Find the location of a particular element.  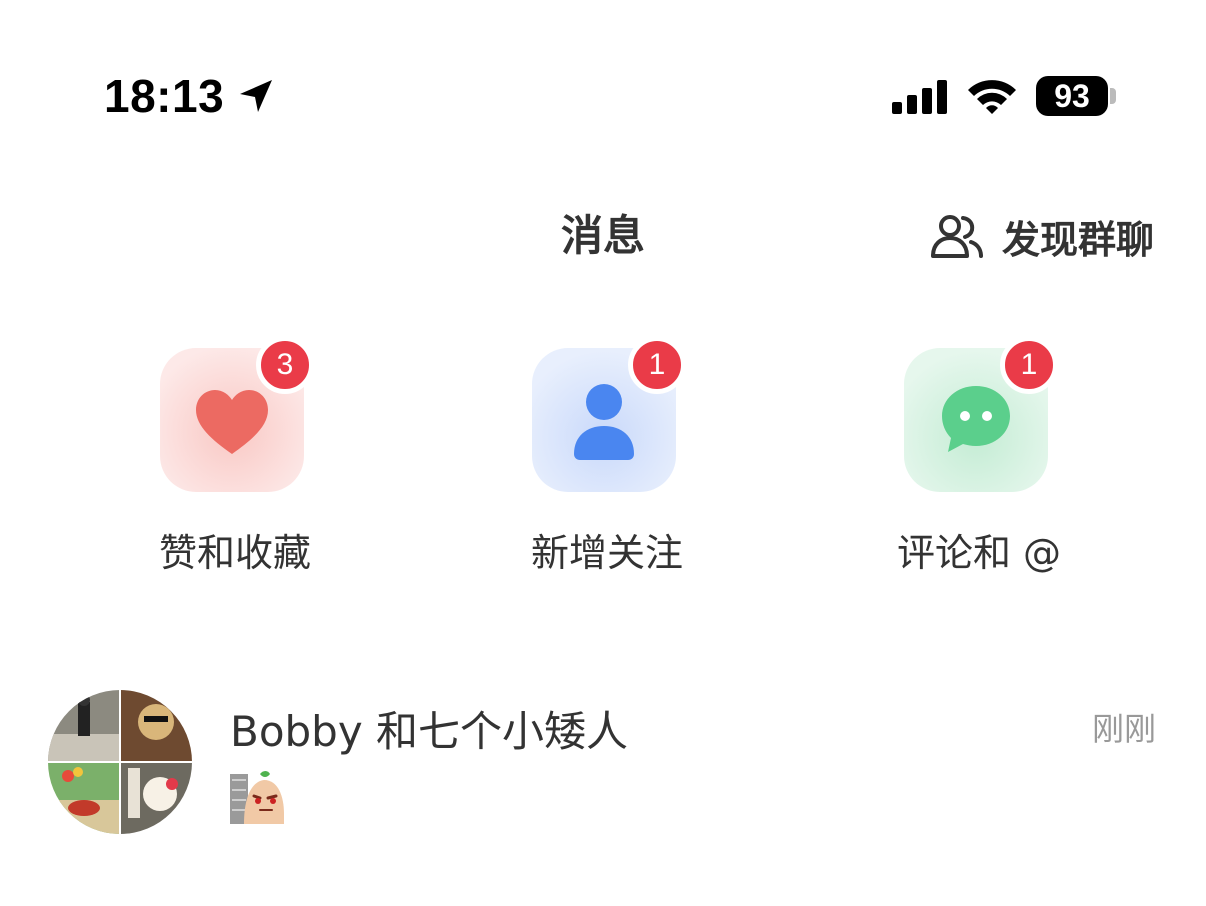

battery-indicator: 93 is located at coordinates (1072, 96).